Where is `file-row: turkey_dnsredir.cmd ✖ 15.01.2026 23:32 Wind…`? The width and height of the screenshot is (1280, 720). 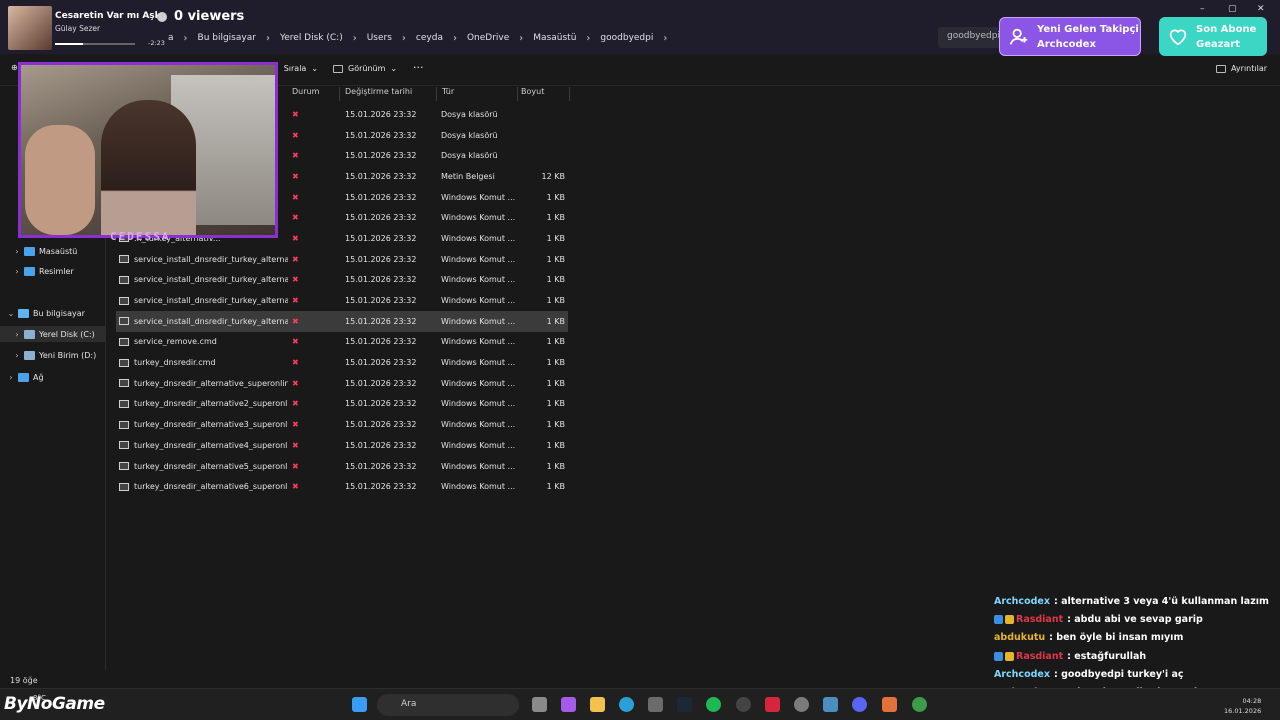
file-row: turkey_dnsredir.cmd ✖ 15.01.2026 23:32 Wind… is located at coordinates (342, 362).